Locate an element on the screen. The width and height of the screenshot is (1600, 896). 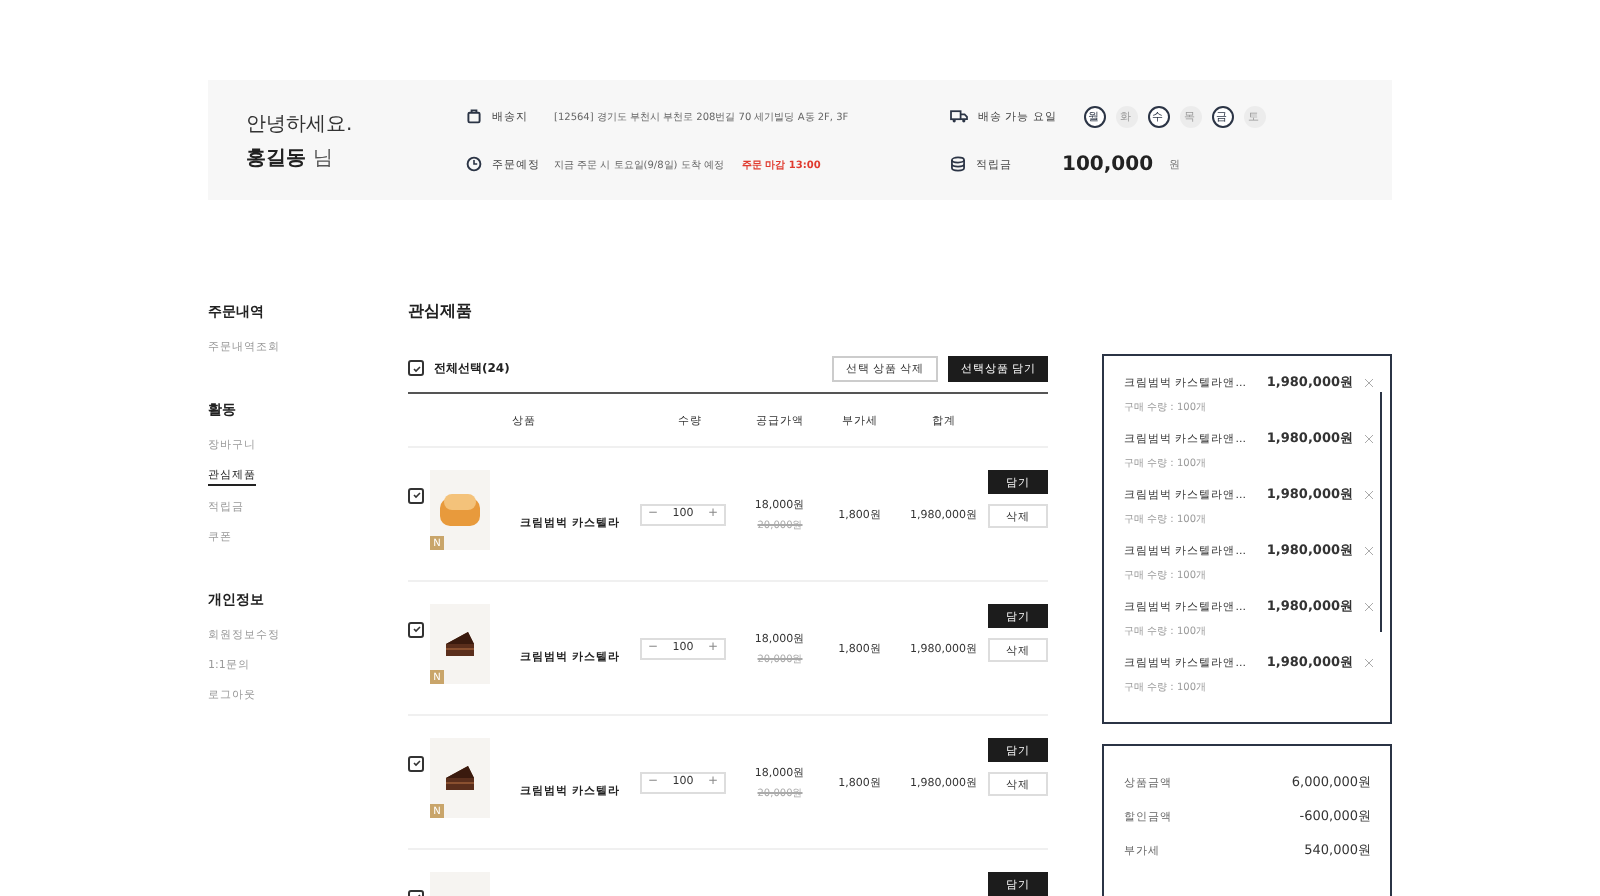
bread-photo is located at coordinates (460, 510).